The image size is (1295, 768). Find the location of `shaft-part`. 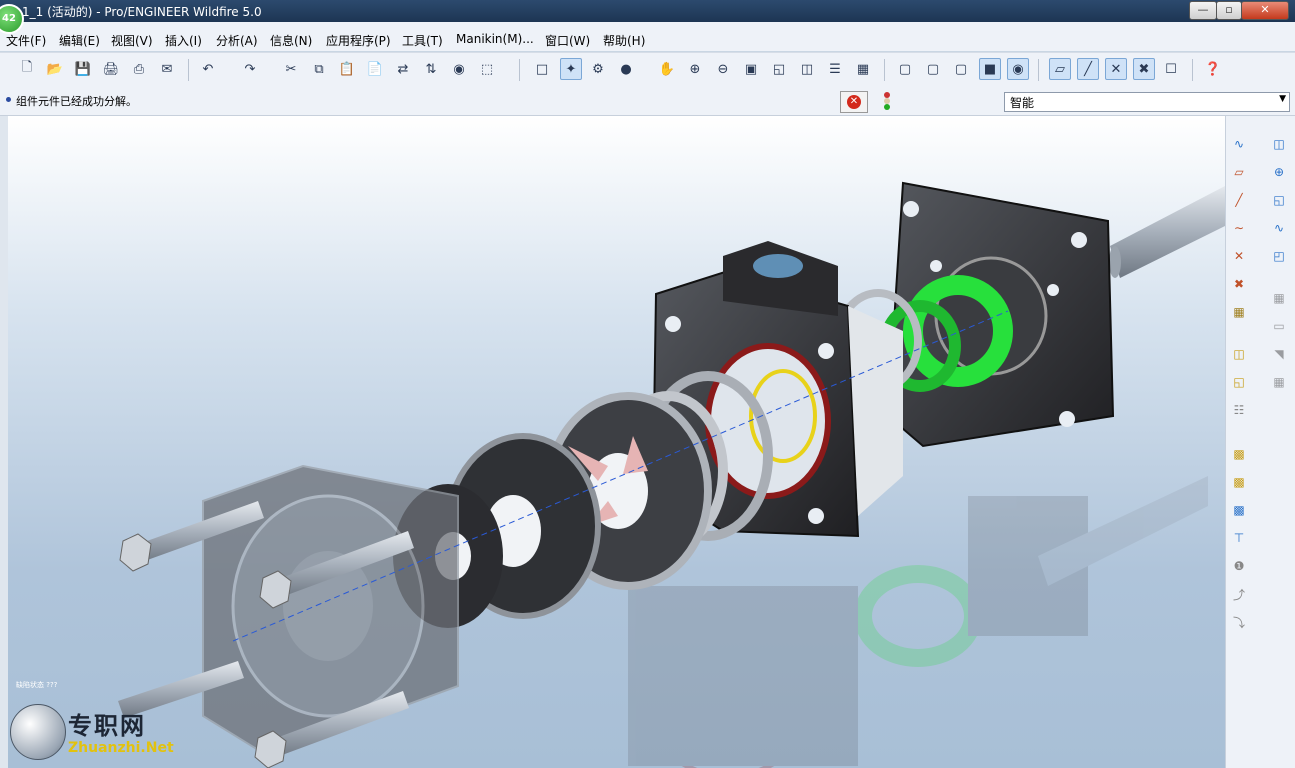

shaft-part is located at coordinates (1167, 232).